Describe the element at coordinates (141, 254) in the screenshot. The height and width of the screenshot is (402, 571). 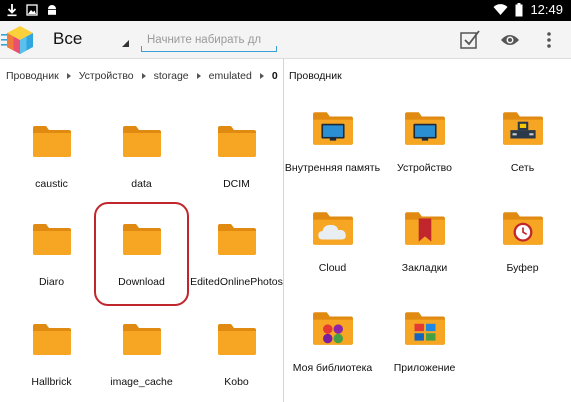
I see `selection-highlight` at that location.